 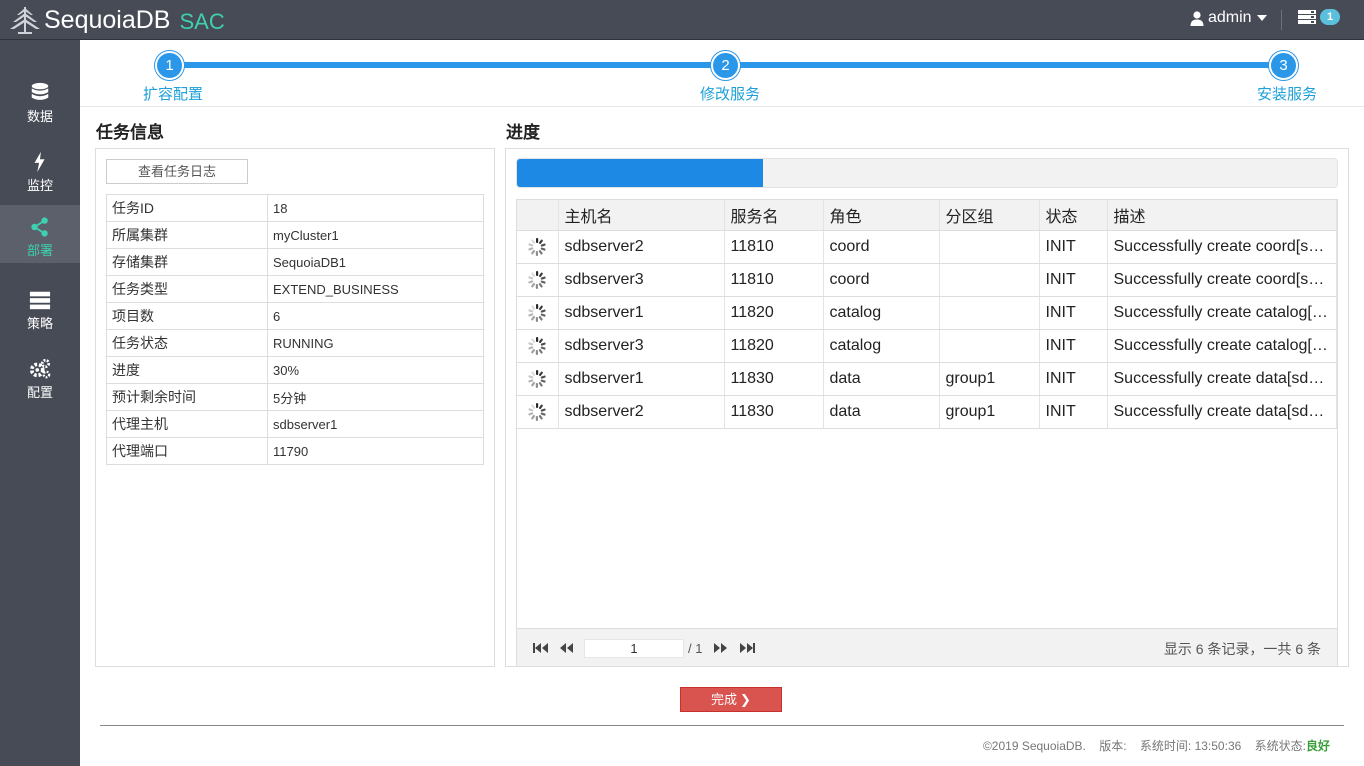 I want to click on column-header: 角色, so click(x=881, y=215).